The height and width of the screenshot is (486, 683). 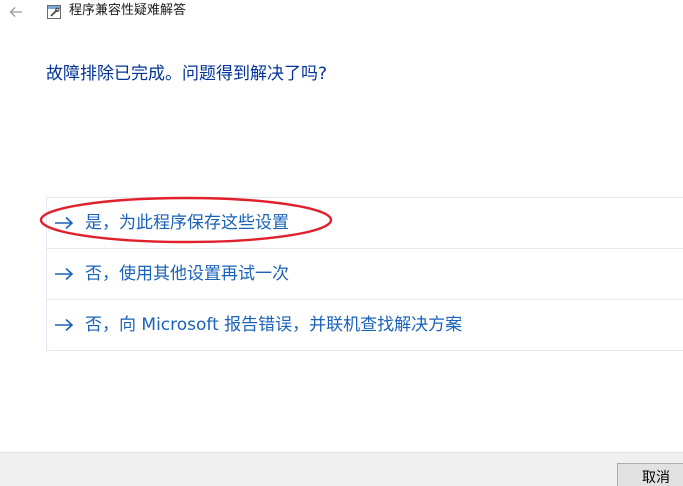 I want to click on option-report-error: 否，向 Microsoft 报告错误，并联机查找解决方案, so click(x=364, y=325).